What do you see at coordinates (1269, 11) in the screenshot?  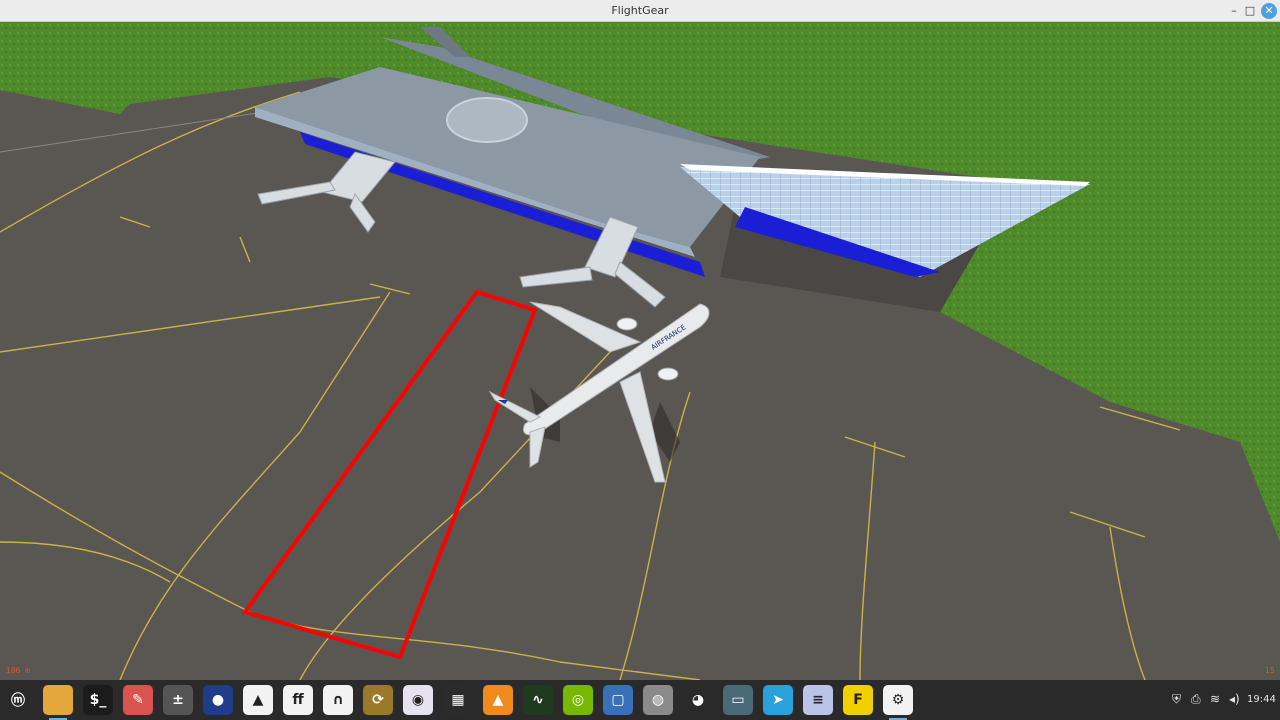 I see `close-button: ✕` at bounding box center [1269, 11].